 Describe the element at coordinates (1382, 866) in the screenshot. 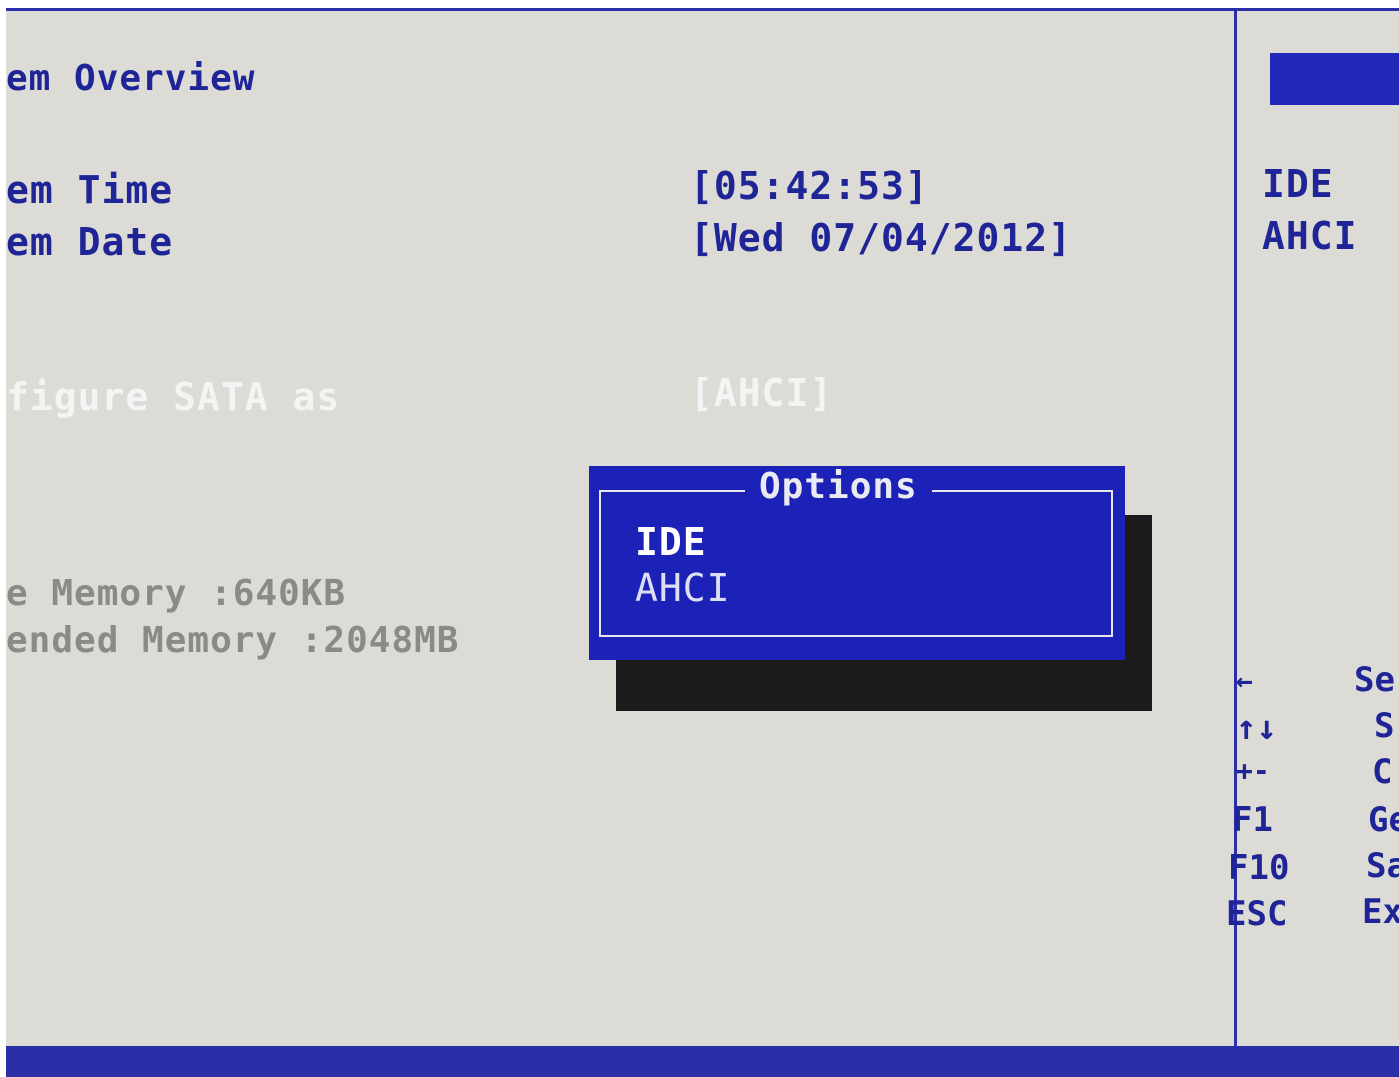

I see `key-f10-desc: Sa` at that location.